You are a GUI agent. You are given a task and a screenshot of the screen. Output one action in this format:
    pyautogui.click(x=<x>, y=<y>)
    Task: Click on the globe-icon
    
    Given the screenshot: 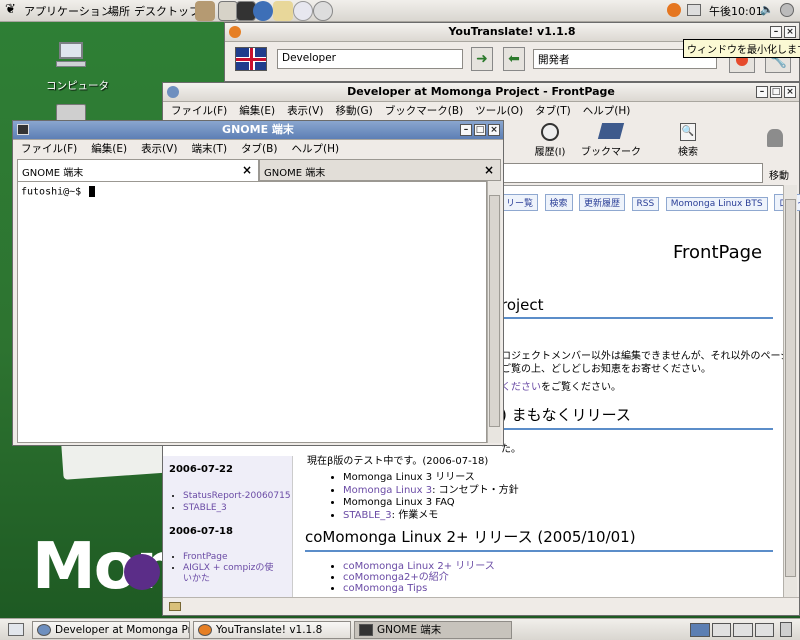 What is the action you would take?
    pyautogui.click(x=263, y=11)
    